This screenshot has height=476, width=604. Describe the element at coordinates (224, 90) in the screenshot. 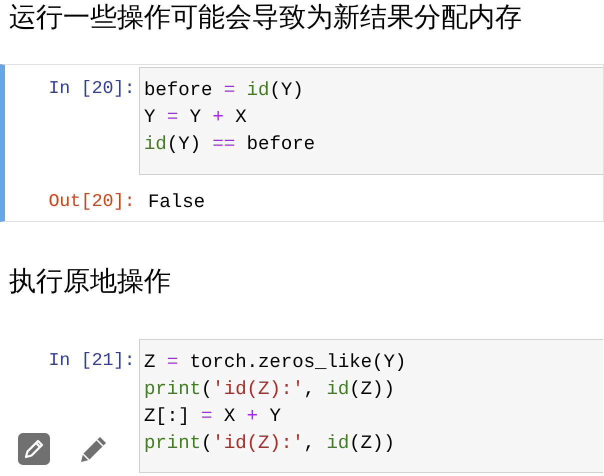

I see `code-line: before = id(Y)` at that location.